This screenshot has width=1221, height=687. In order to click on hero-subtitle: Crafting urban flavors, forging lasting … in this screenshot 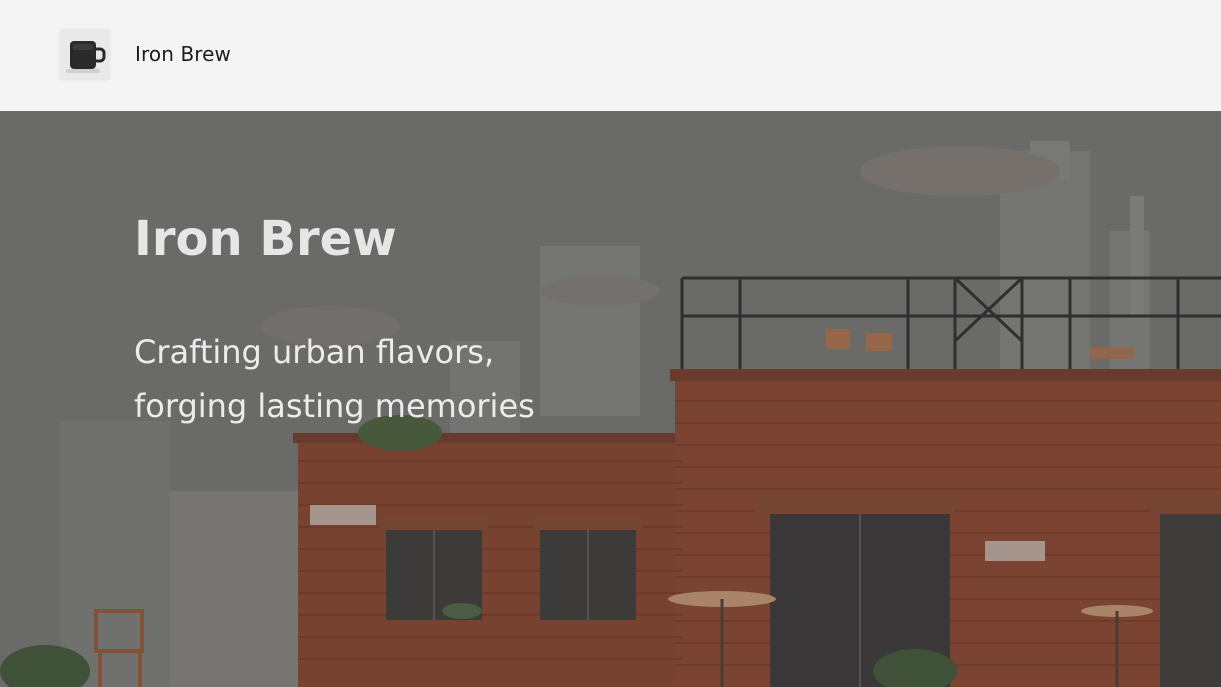, I will do `click(394, 379)`.